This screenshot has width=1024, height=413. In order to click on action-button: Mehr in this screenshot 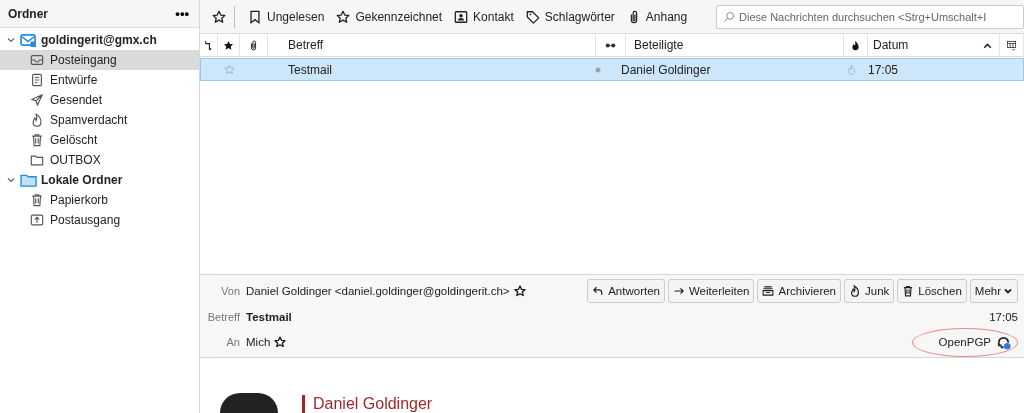, I will do `click(993, 291)`.